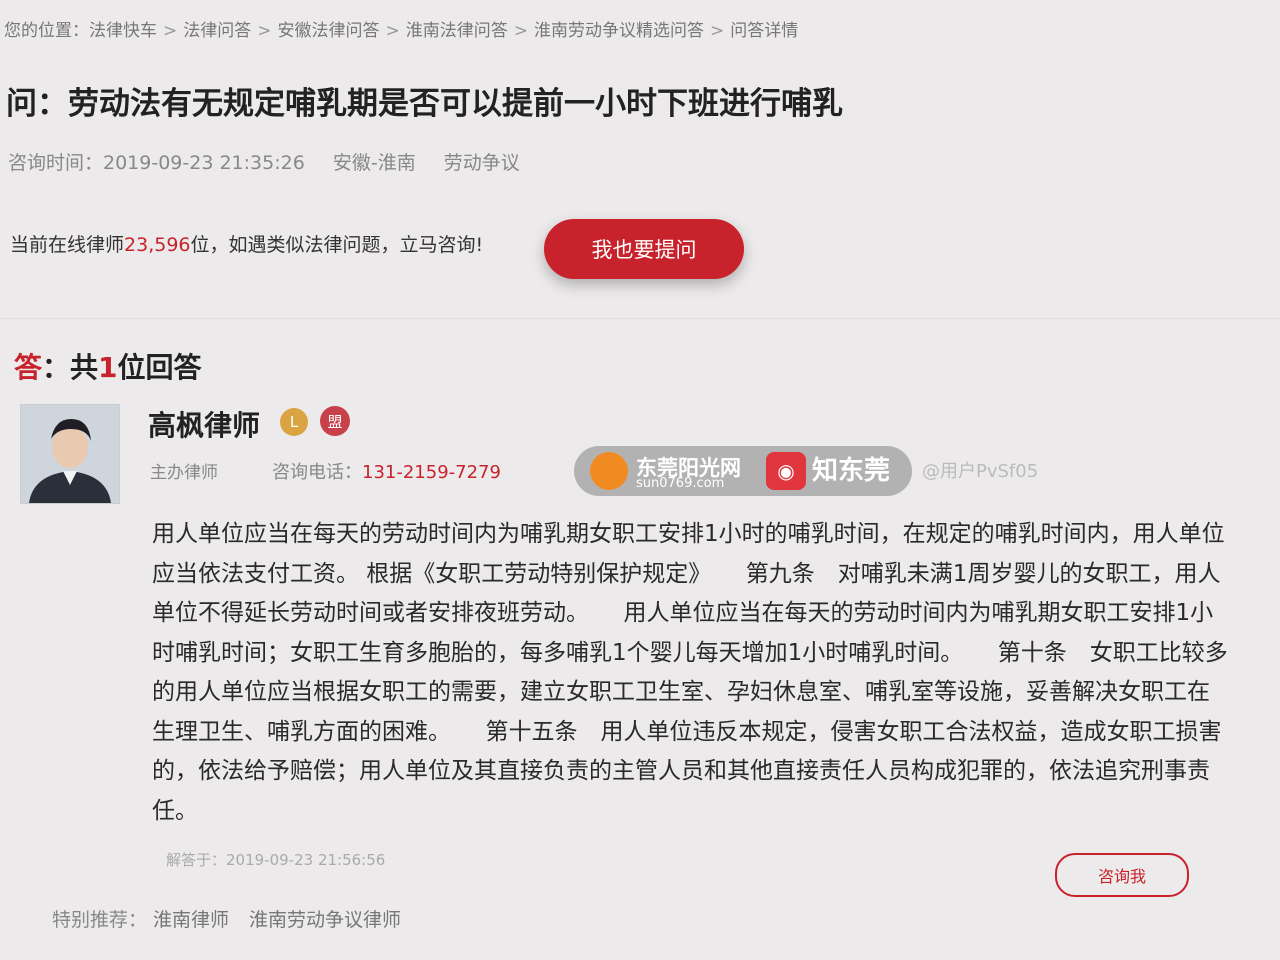  Describe the element at coordinates (680, 483) in the screenshot. I see `watermark-site-url: sun0769.com` at that location.